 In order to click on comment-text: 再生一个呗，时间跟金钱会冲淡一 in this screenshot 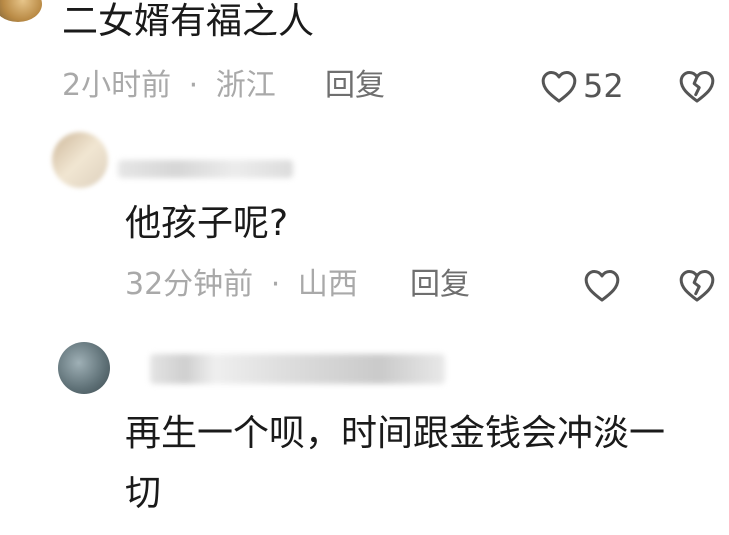, I will do `click(395, 433)`.